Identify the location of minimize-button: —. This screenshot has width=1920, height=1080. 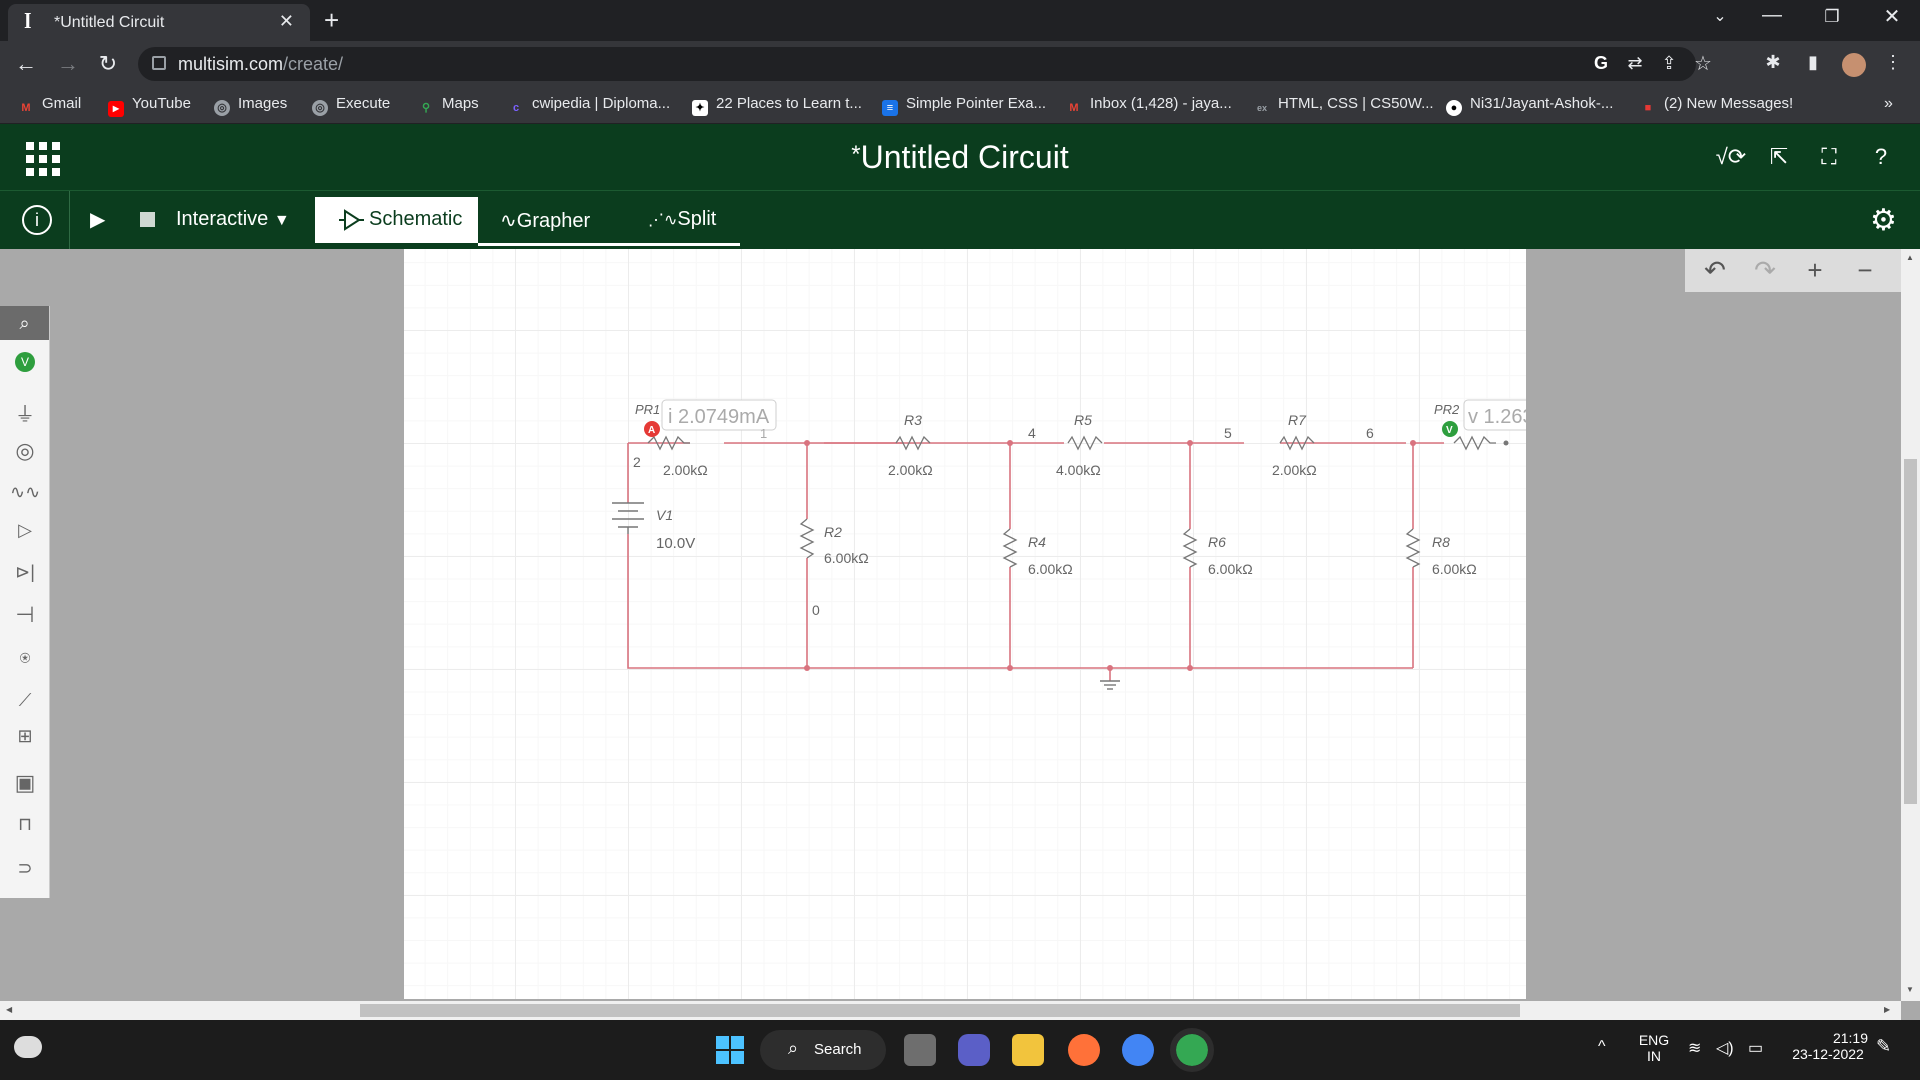
(1772, 15).